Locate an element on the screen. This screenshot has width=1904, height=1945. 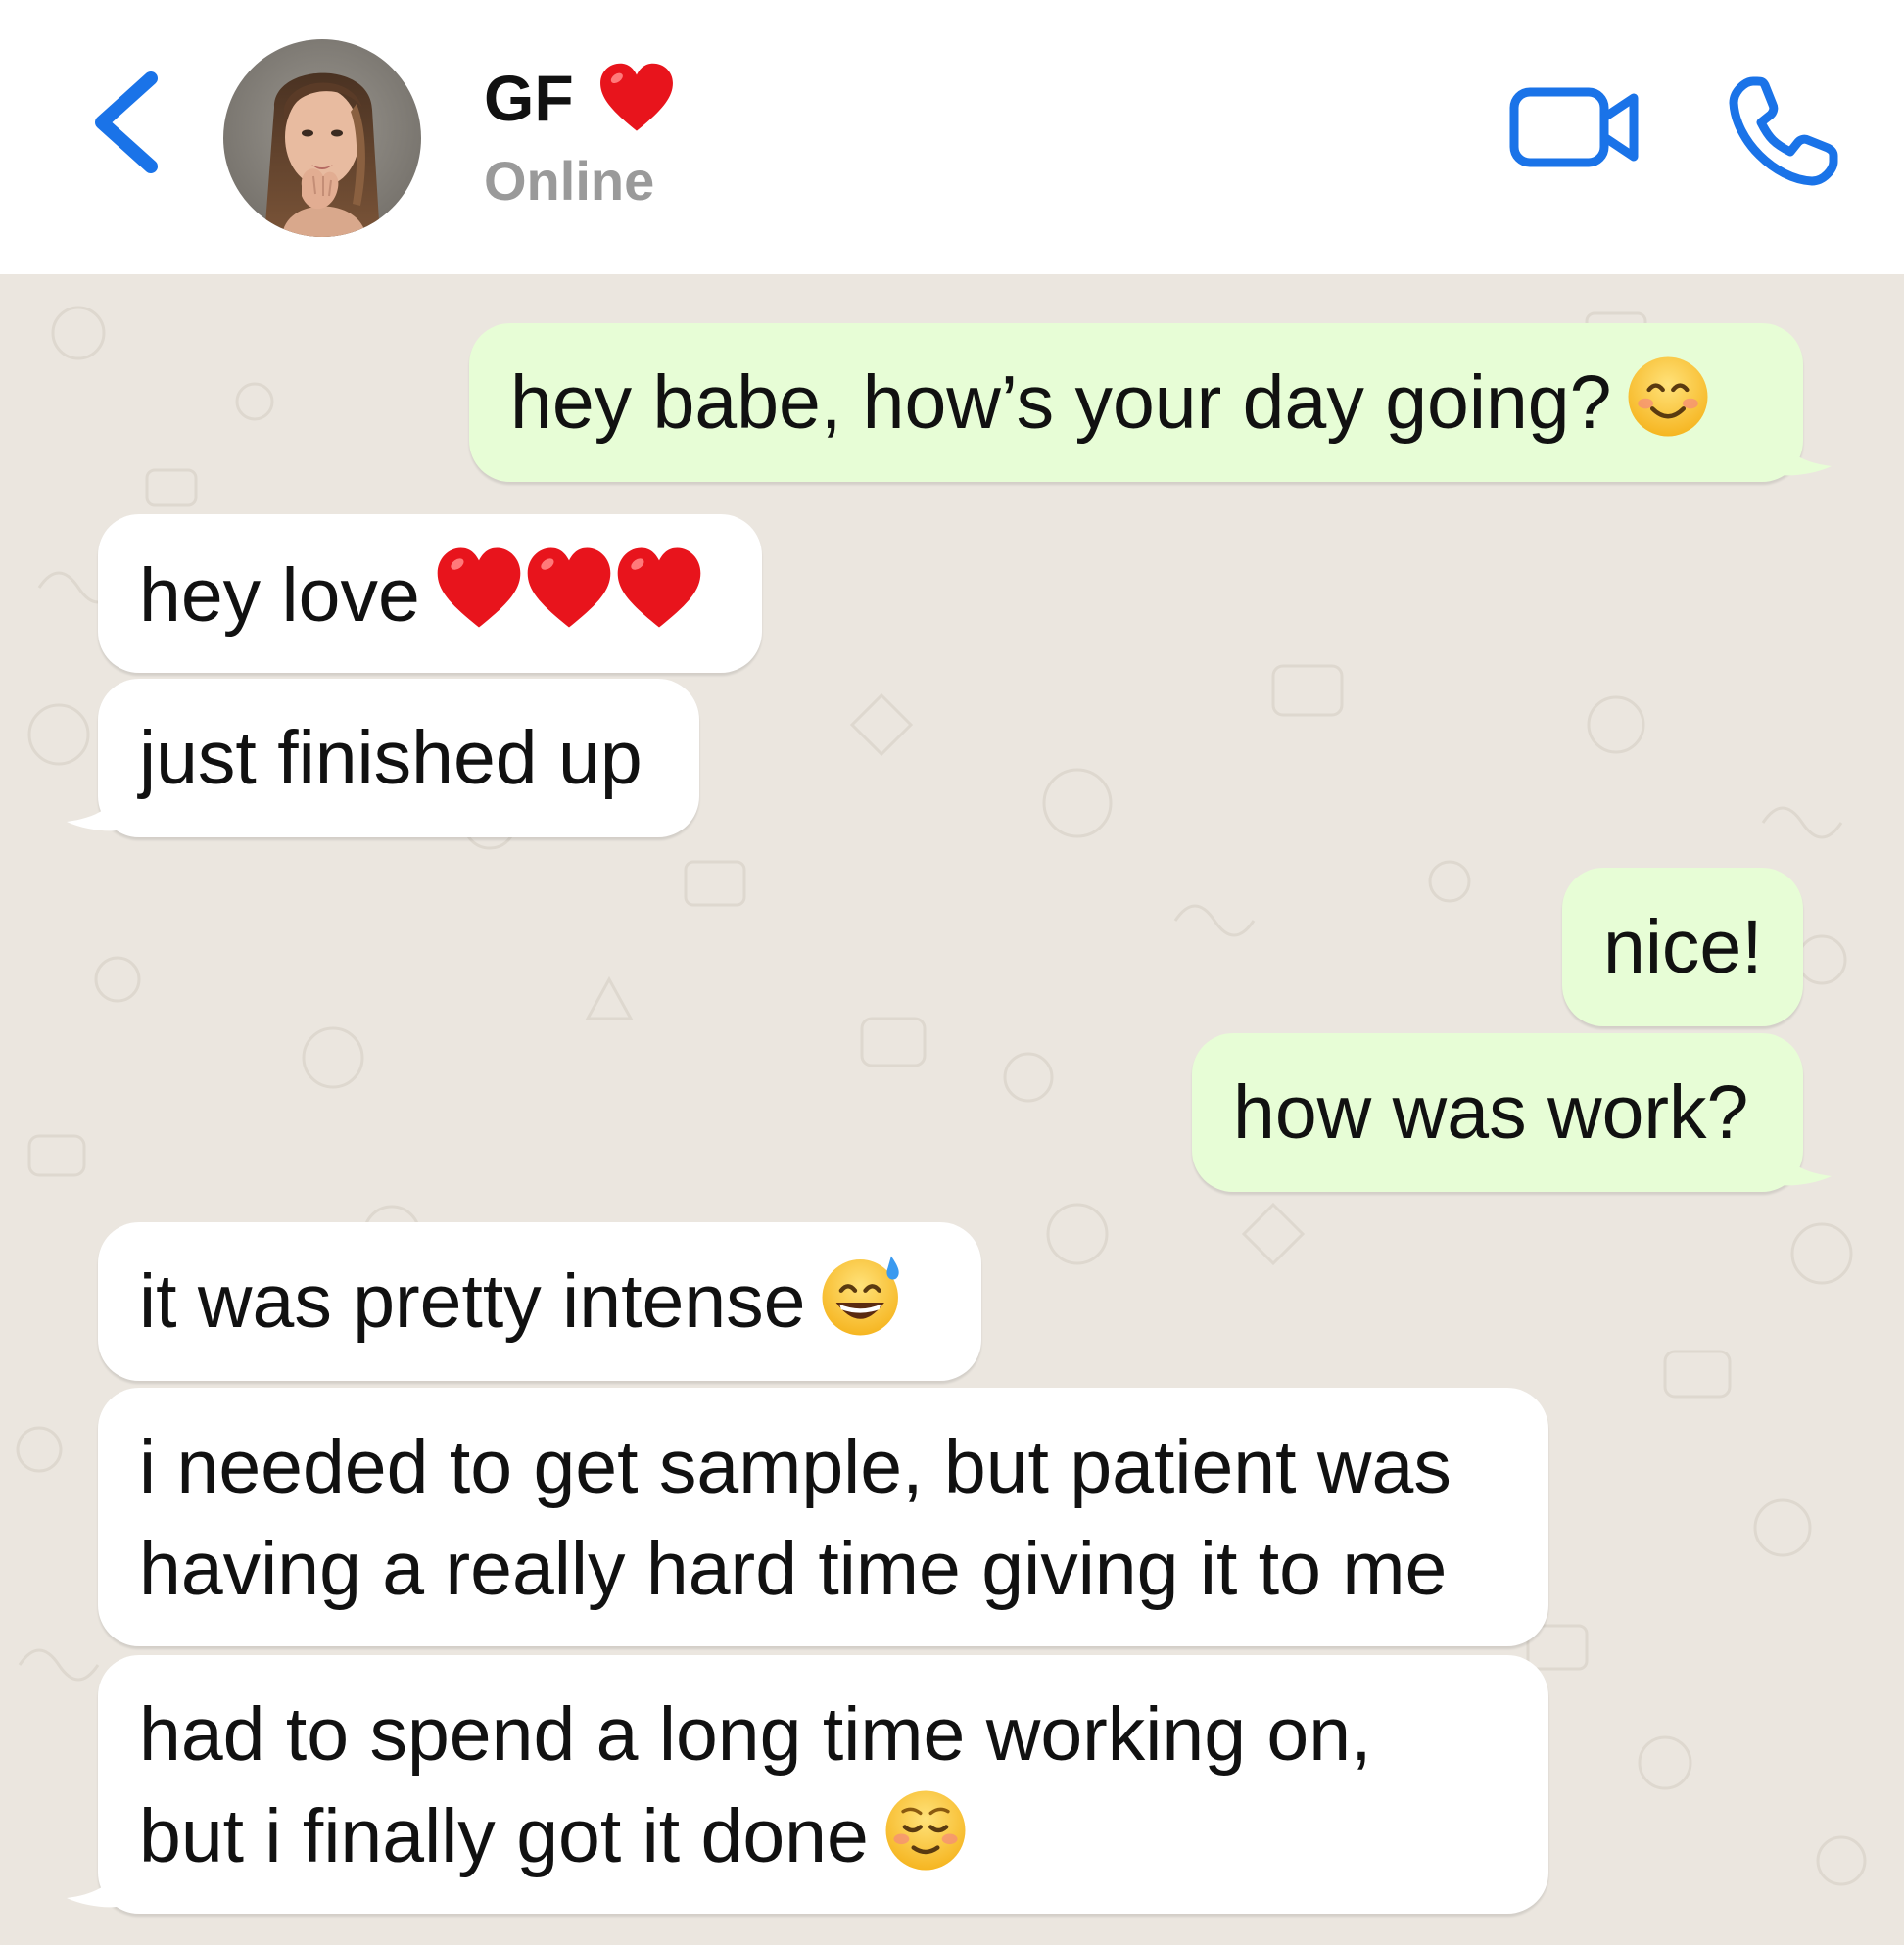
message-text-line: but i finally got it done is located at coordinates (504, 1836).